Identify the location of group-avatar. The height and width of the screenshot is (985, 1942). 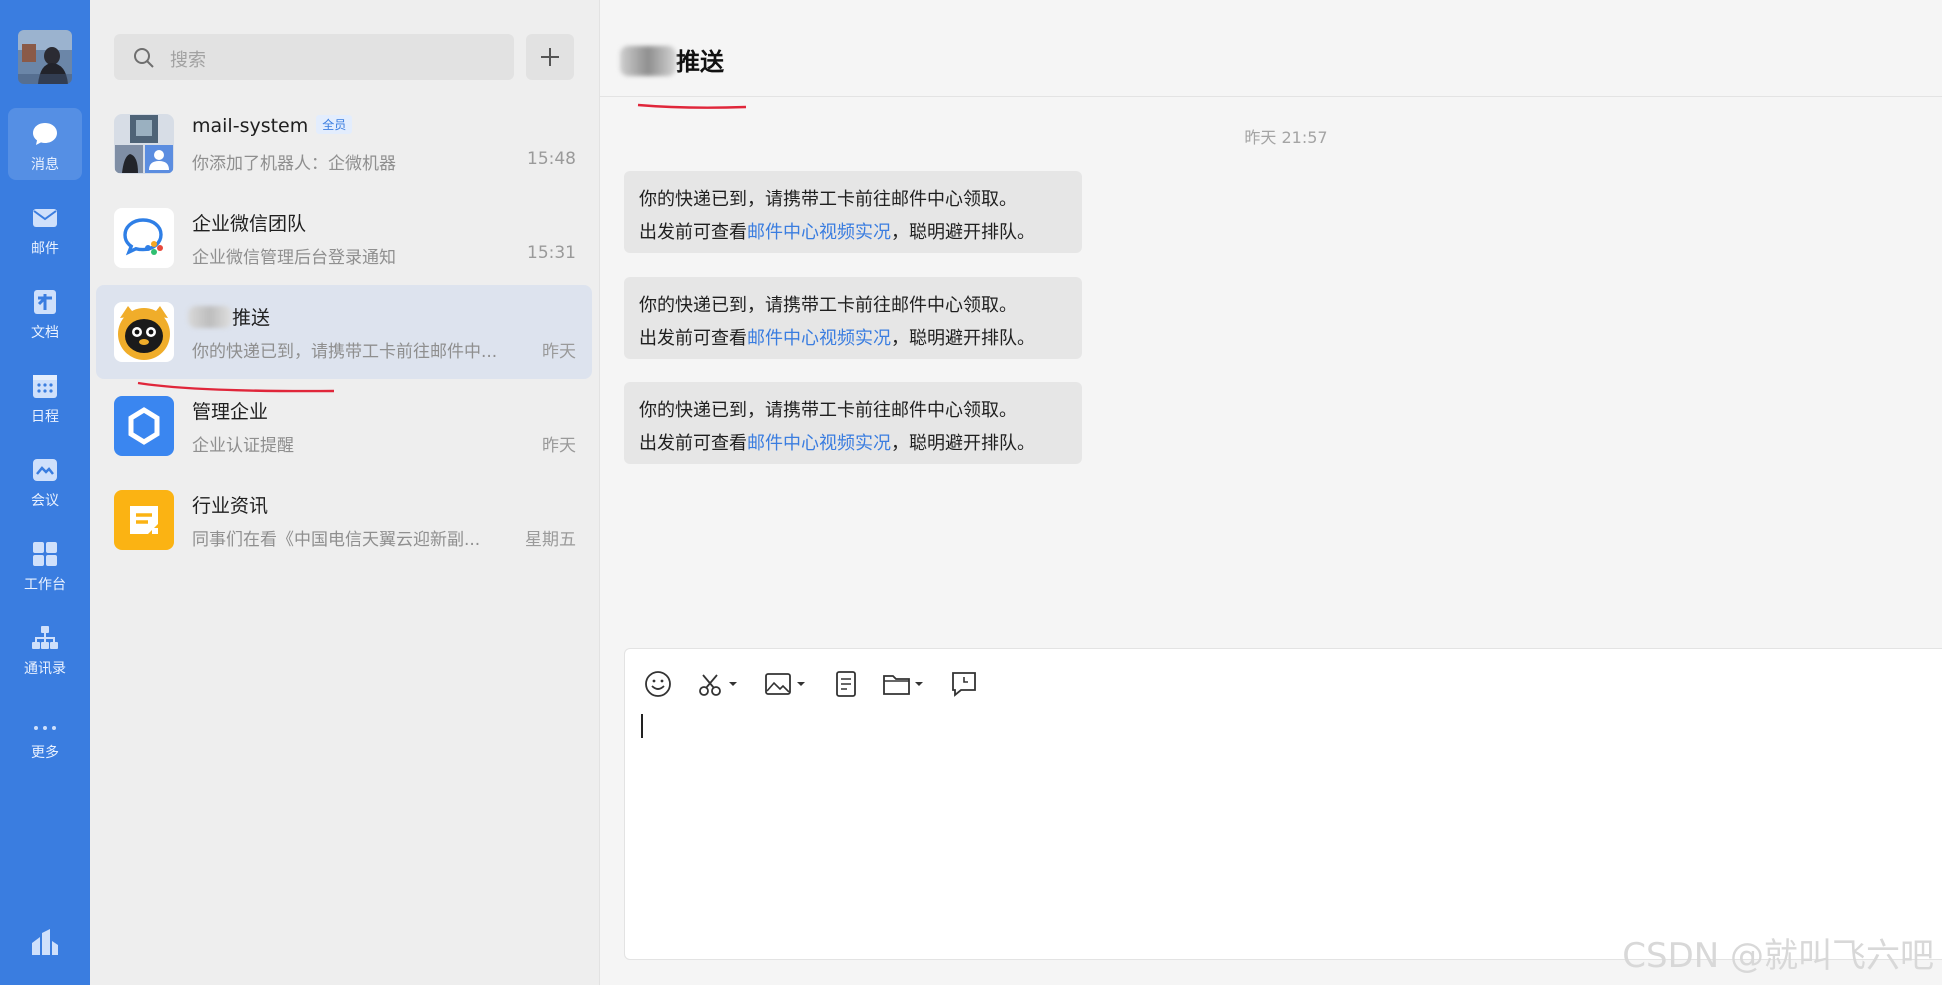
(144, 144).